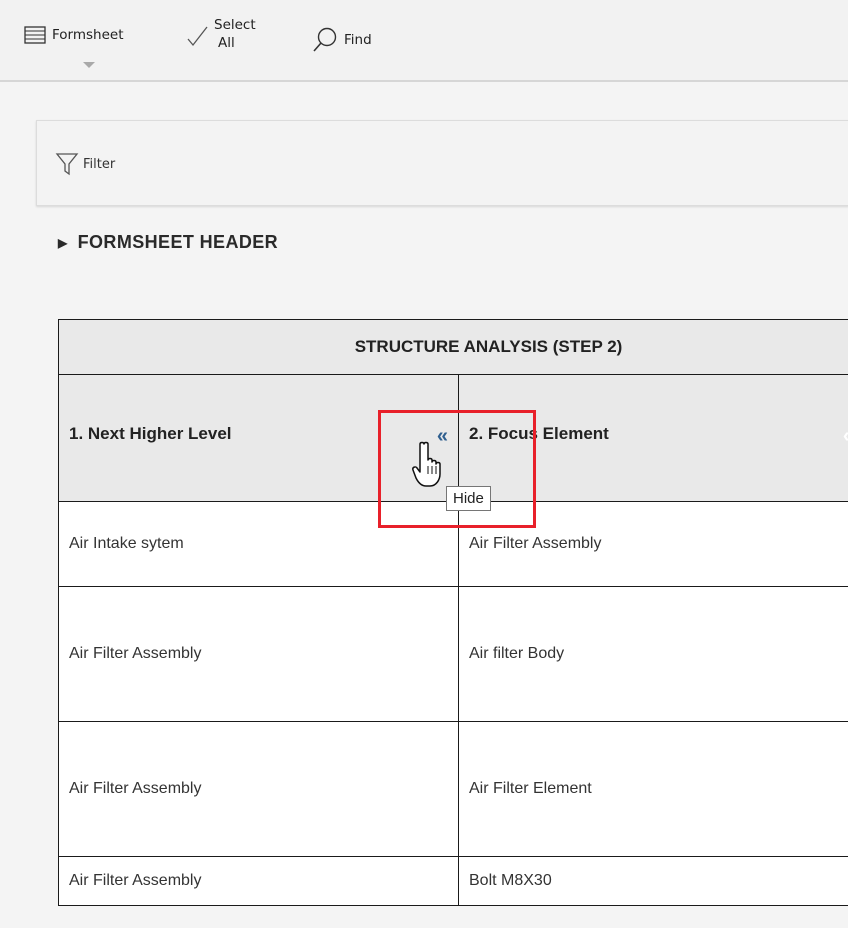 The width and height of the screenshot is (848, 928). Describe the element at coordinates (652, 881) in the screenshot. I see `table-cell: Bolt M8X30` at that location.